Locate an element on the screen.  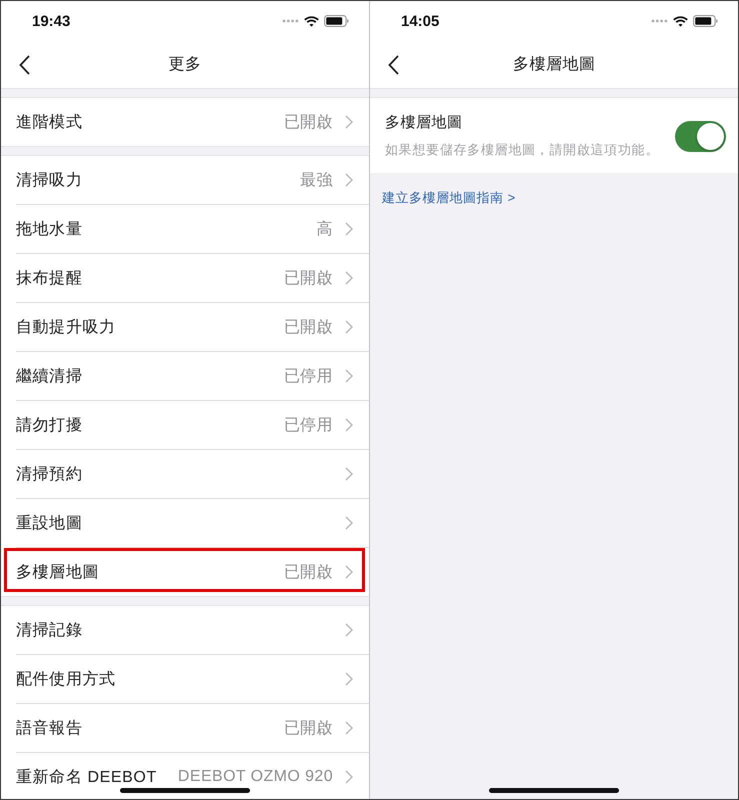
row-label: 清掃記錄 is located at coordinates (49, 630).